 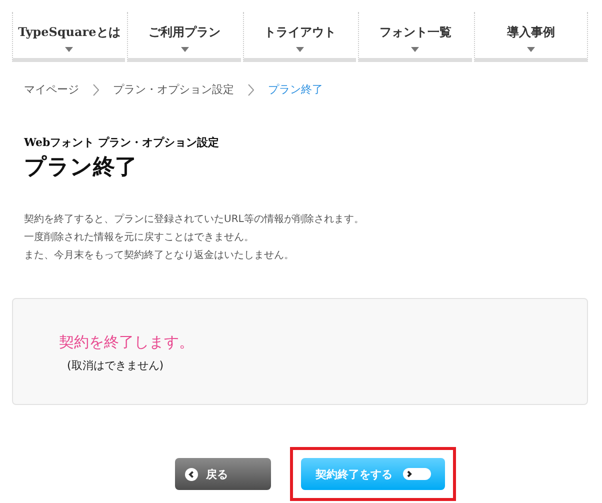 What do you see at coordinates (116, 365) in the screenshot?
I see `confirm-note: (取消はできません)` at bounding box center [116, 365].